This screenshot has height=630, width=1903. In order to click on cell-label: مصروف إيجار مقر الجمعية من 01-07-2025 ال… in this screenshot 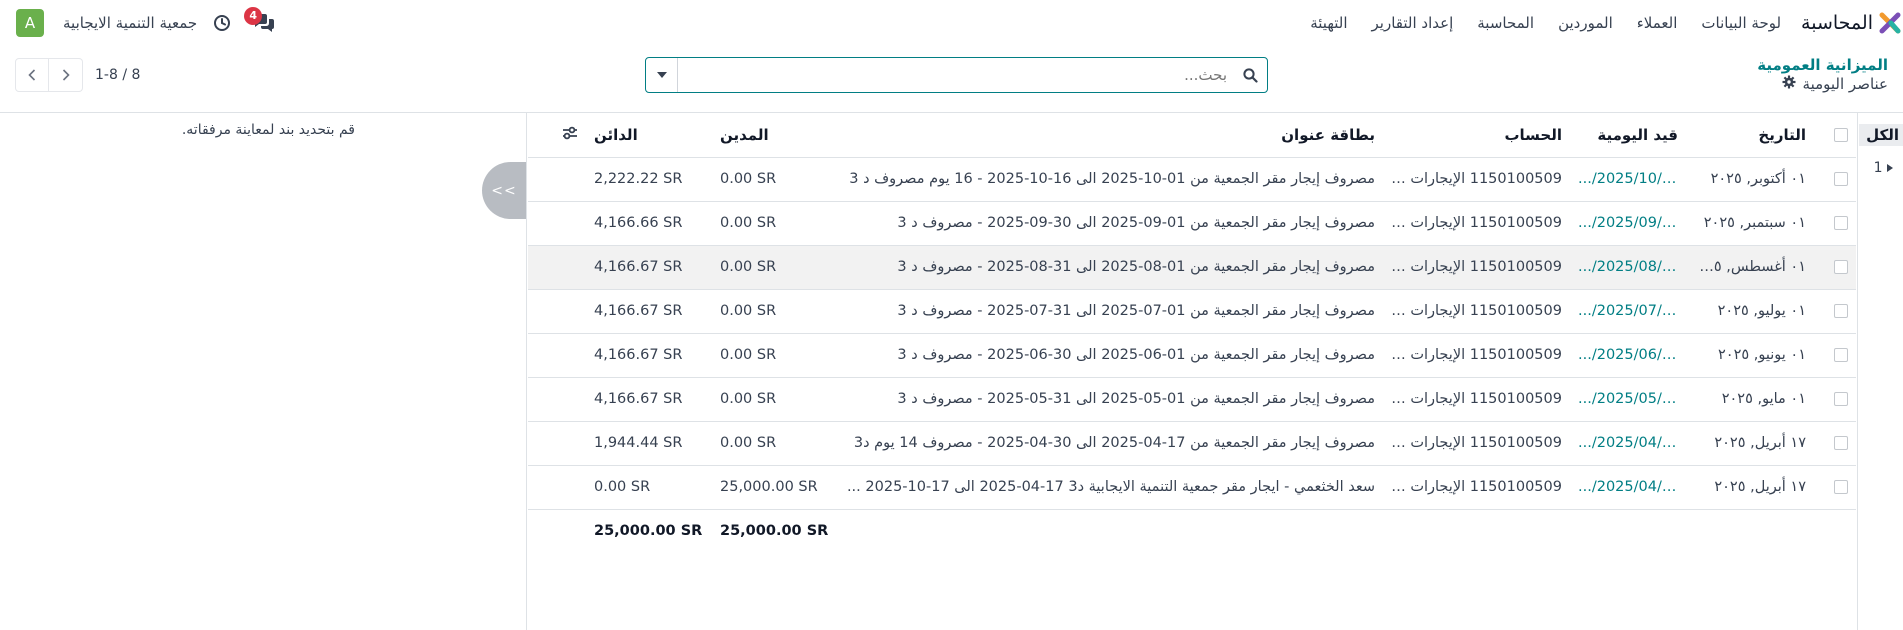, I will do `click(1110, 311)`.